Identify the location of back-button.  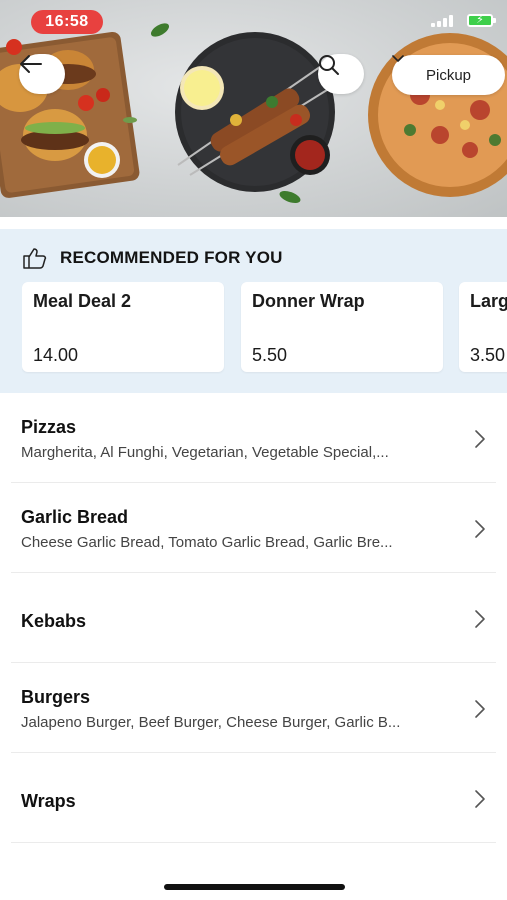
(42, 74).